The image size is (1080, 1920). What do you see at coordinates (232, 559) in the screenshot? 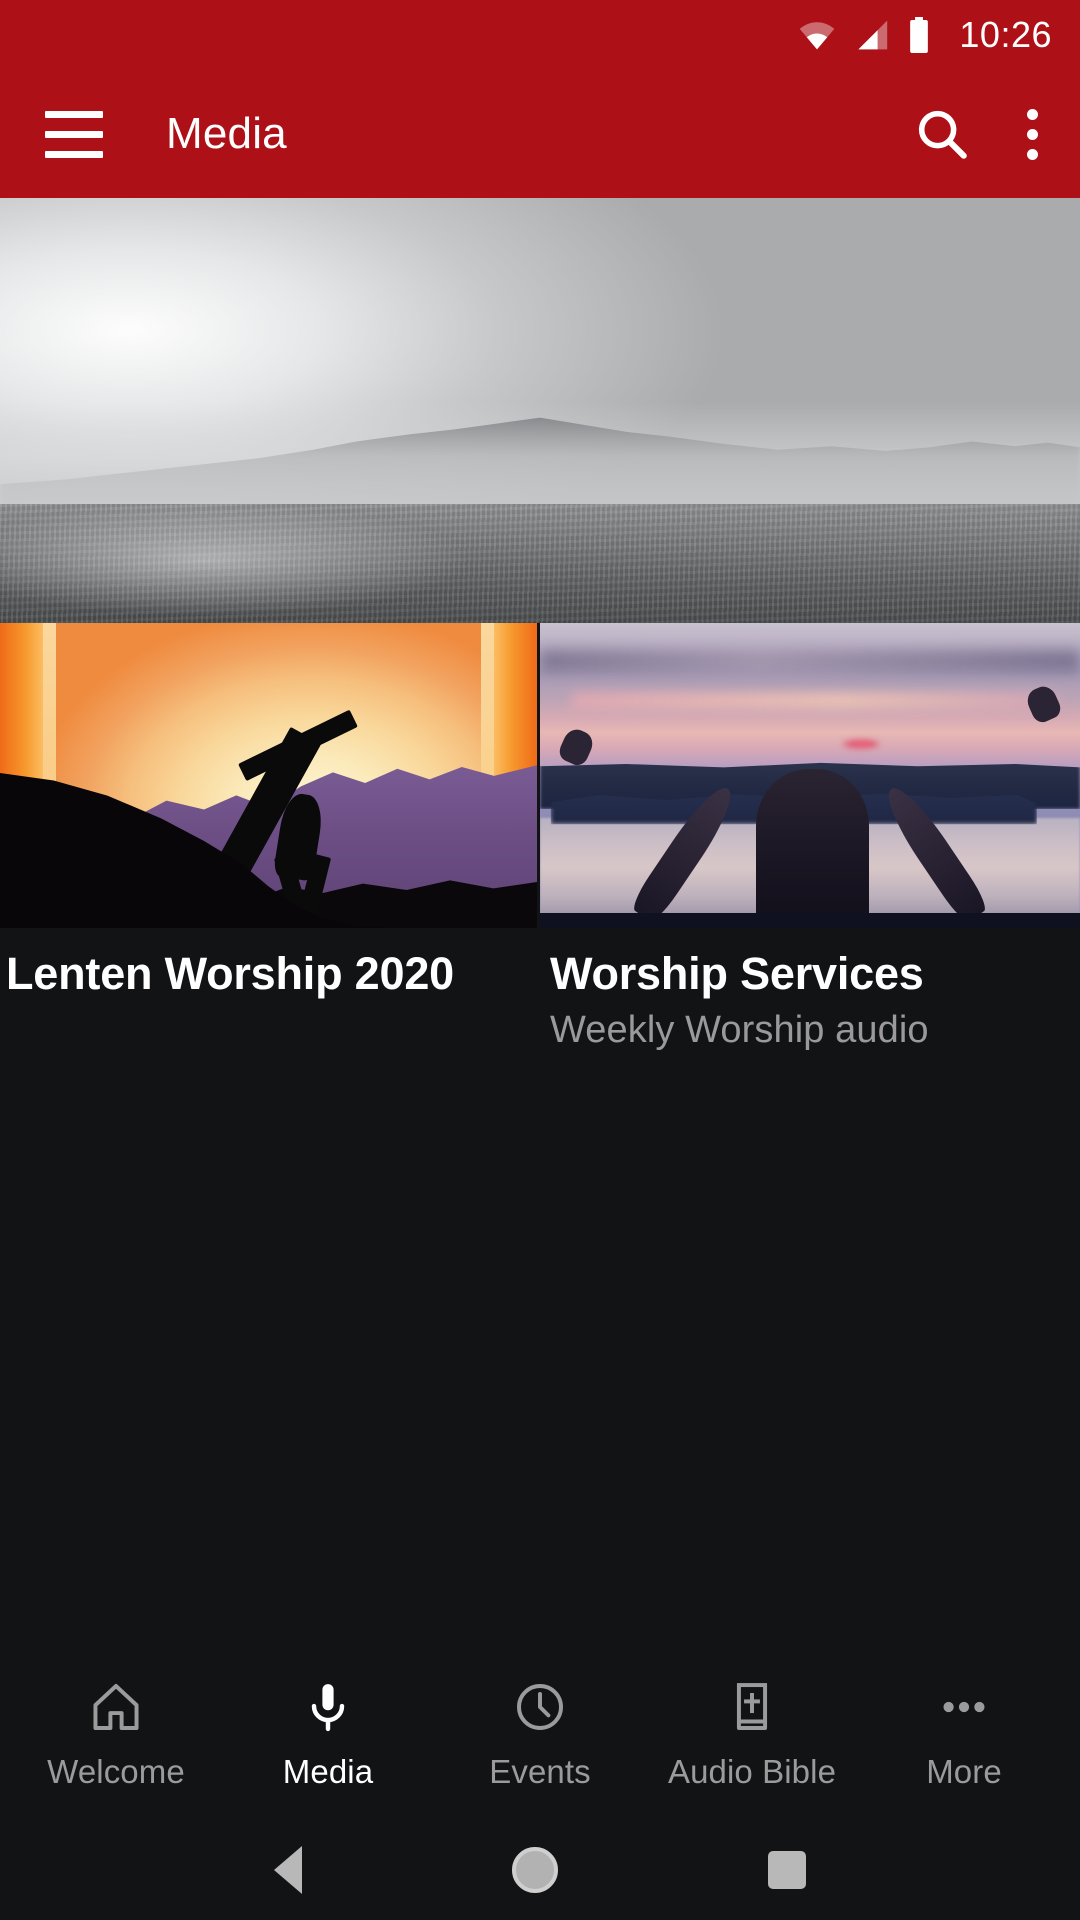
I see `hero-water-glint` at bounding box center [232, 559].